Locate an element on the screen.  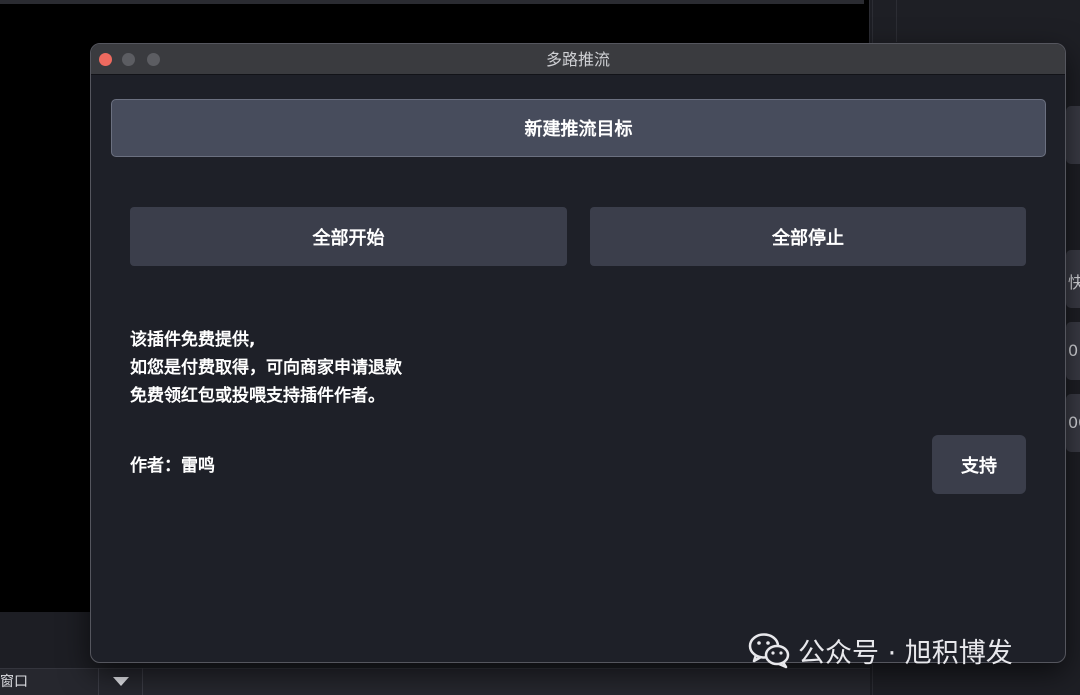
right-panel-button-4: 00 is located at coordinates (1073, 423).